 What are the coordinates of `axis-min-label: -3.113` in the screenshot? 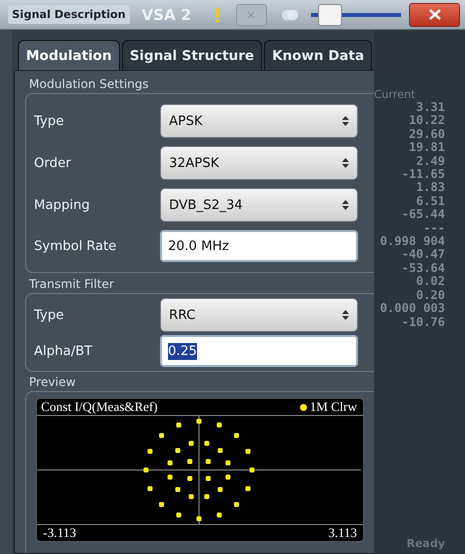 It's located at (59, 533).